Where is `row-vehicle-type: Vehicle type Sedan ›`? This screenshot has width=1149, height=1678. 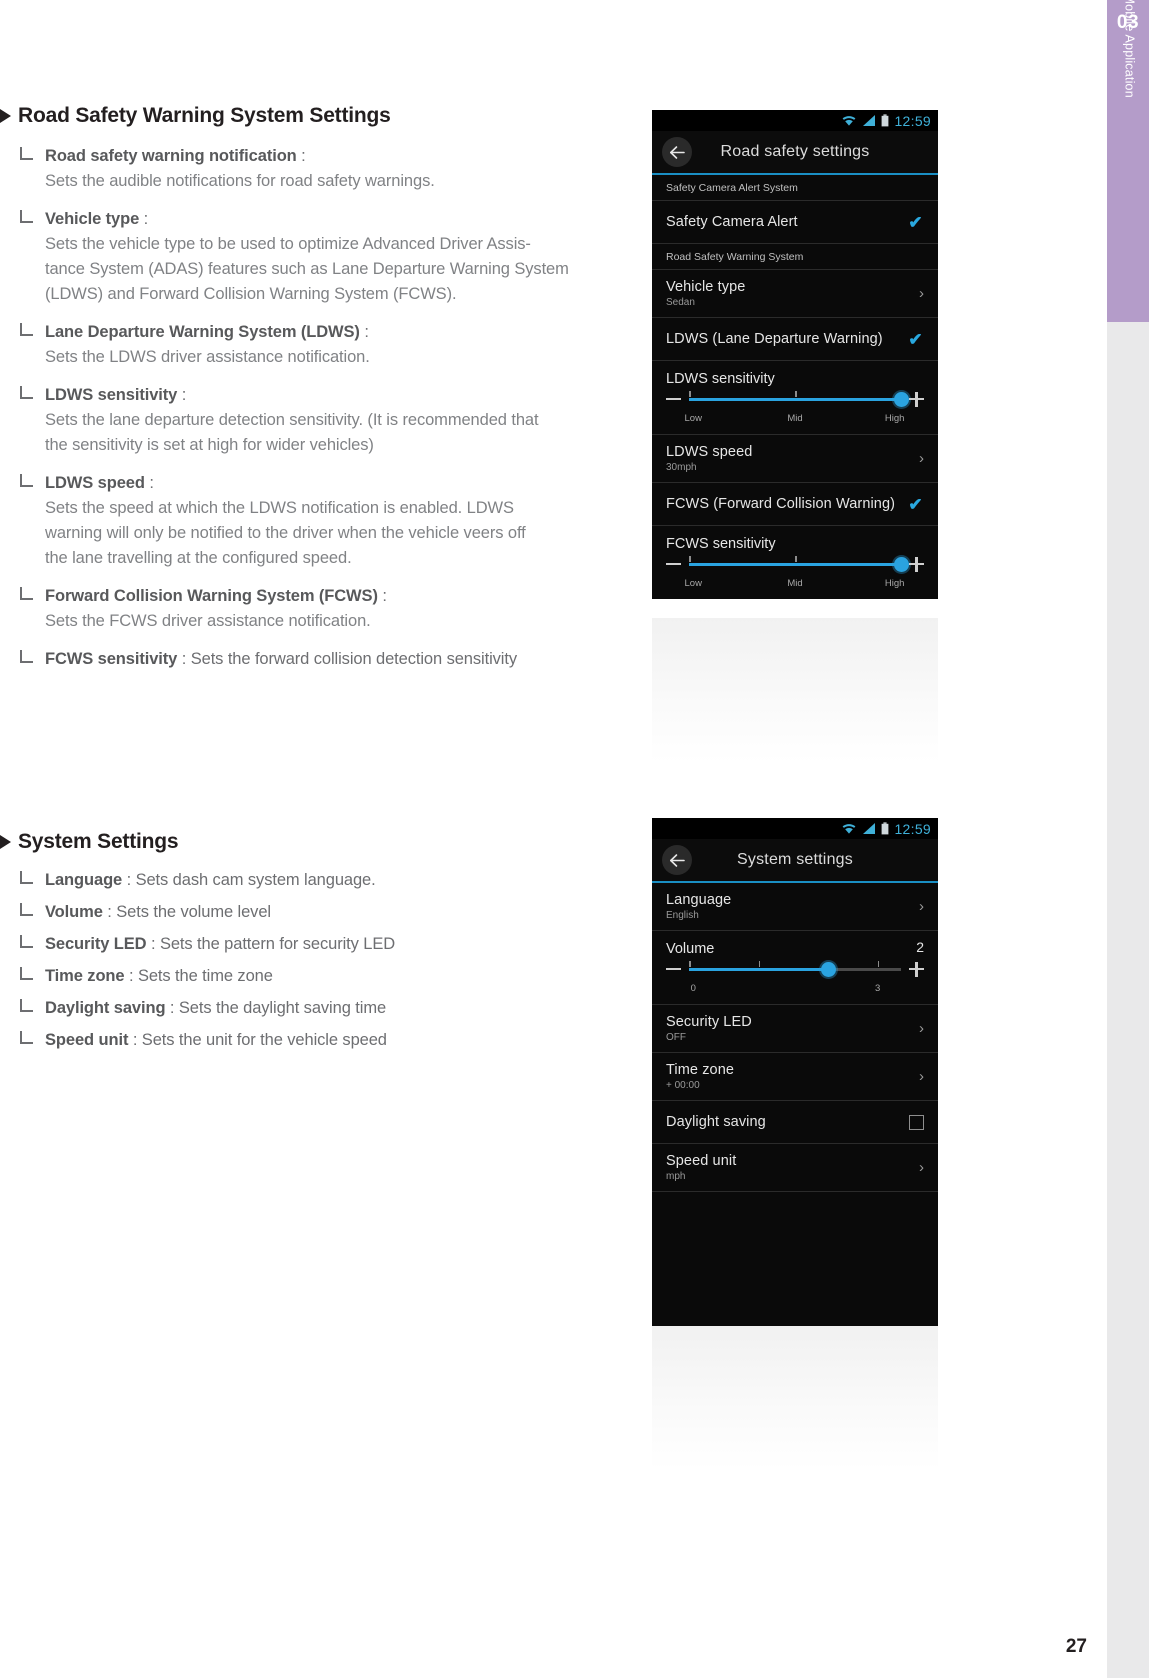 row-vehicle-type: Vehicle type Sedan › is located at coordinates (795, 294).